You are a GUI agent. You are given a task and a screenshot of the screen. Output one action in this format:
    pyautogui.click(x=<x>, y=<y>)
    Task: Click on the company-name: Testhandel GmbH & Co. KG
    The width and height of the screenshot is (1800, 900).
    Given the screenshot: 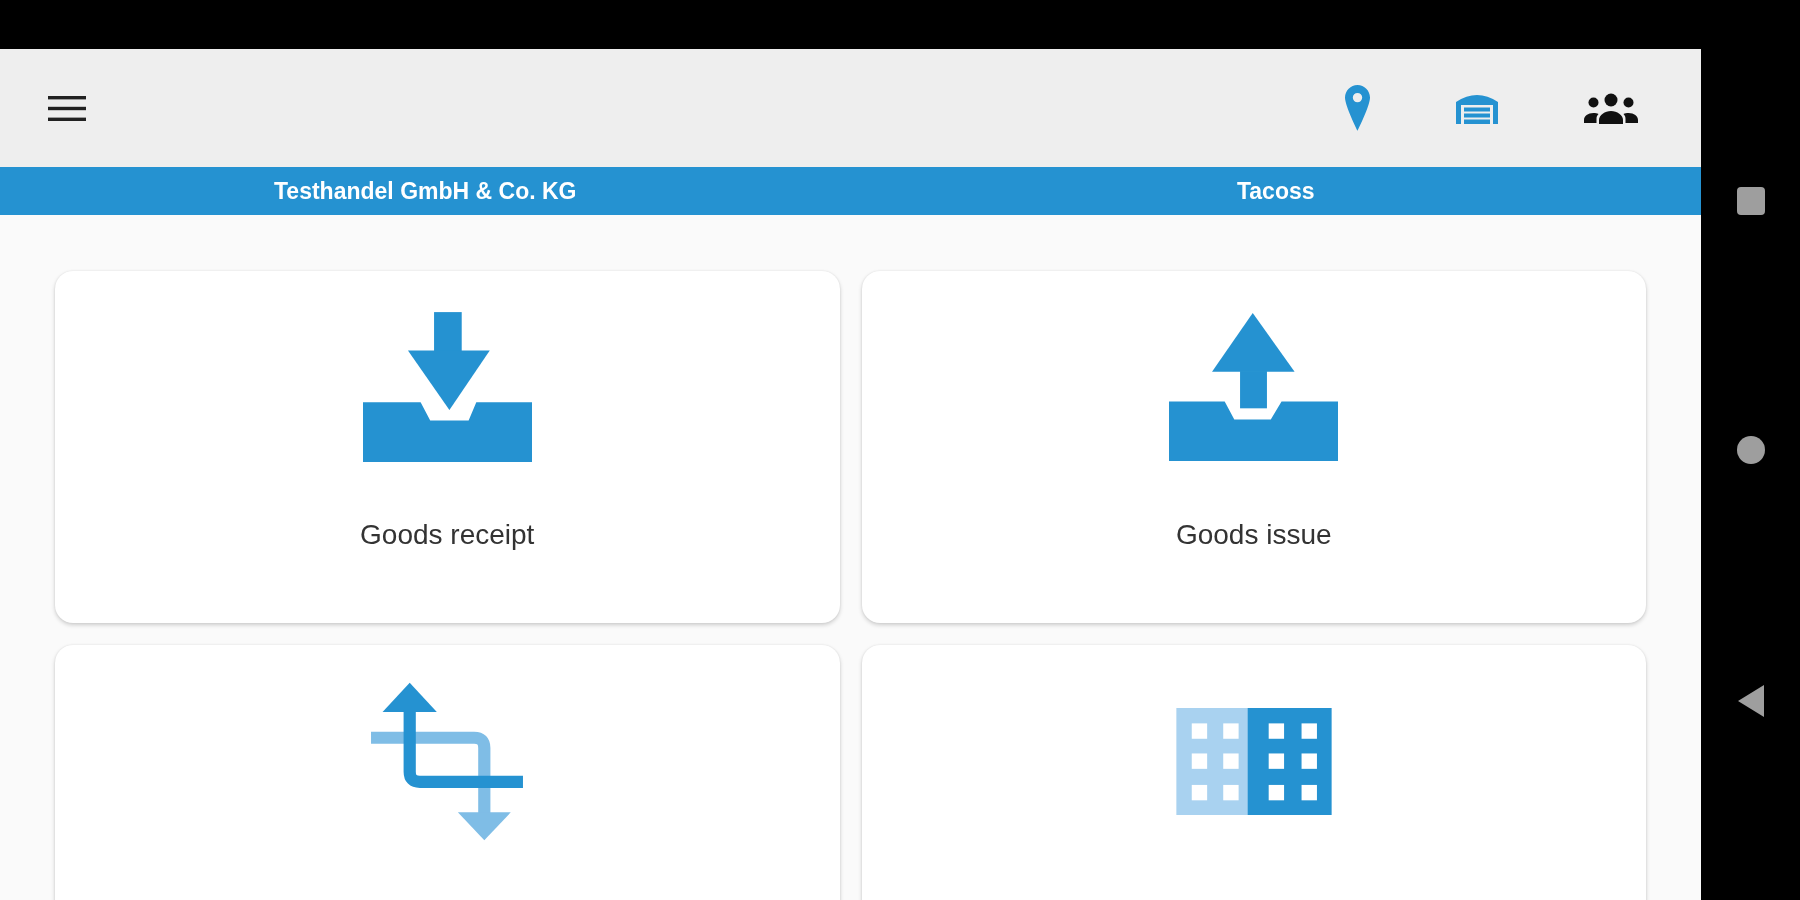 What is the action you would take?
    pyautogui.click(x=425, y=191)
    